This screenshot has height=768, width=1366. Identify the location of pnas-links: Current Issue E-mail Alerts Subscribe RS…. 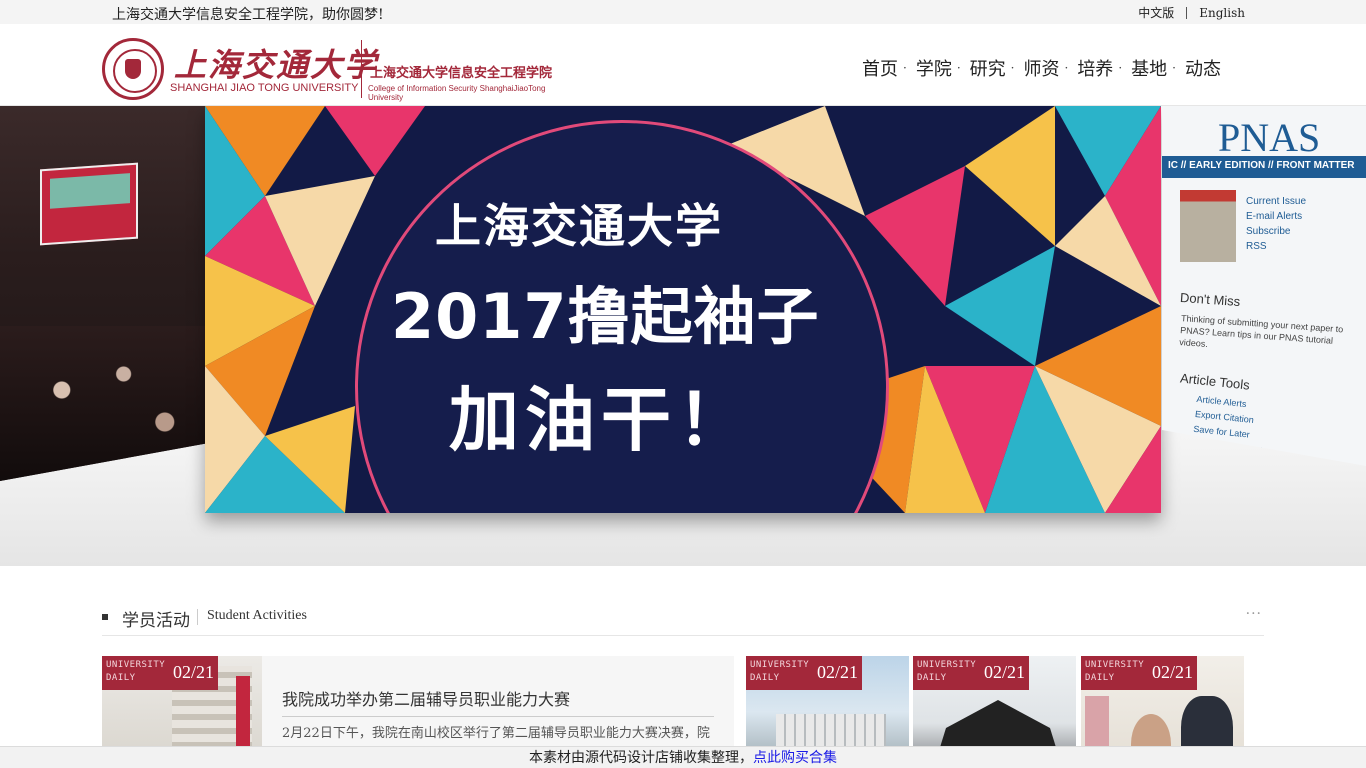
(1276, 224).